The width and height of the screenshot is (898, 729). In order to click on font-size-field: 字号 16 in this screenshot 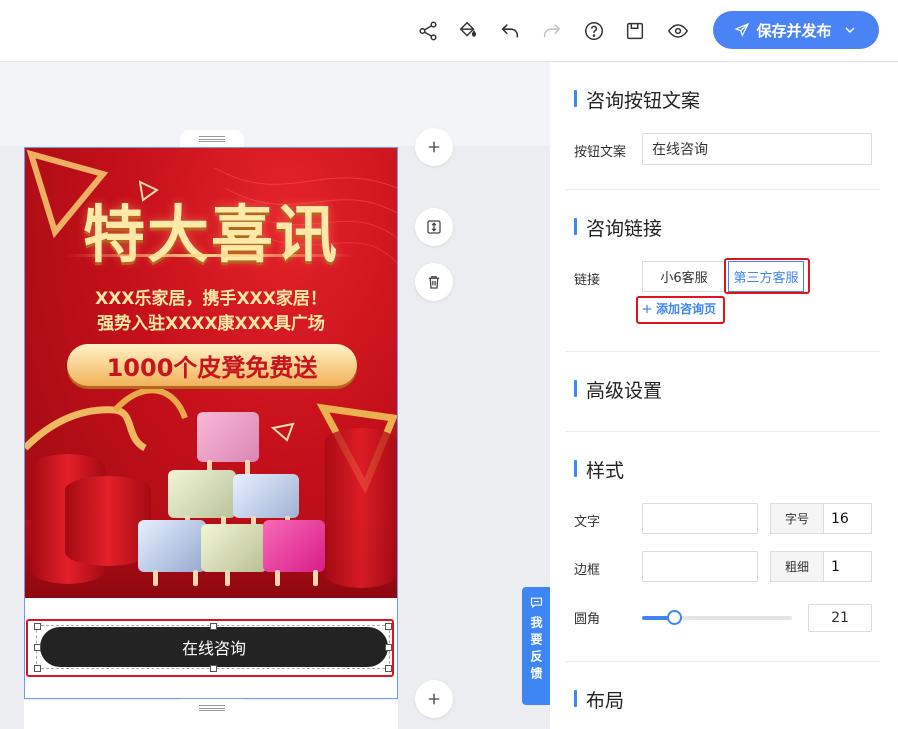, I will do `click(821, 518)`.